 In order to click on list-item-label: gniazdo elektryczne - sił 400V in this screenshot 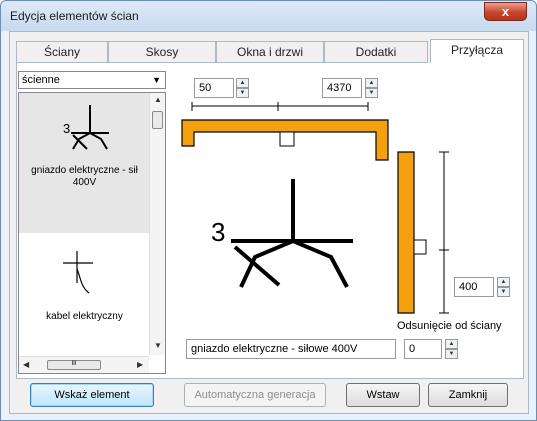, I will do `click(84, 176)`.